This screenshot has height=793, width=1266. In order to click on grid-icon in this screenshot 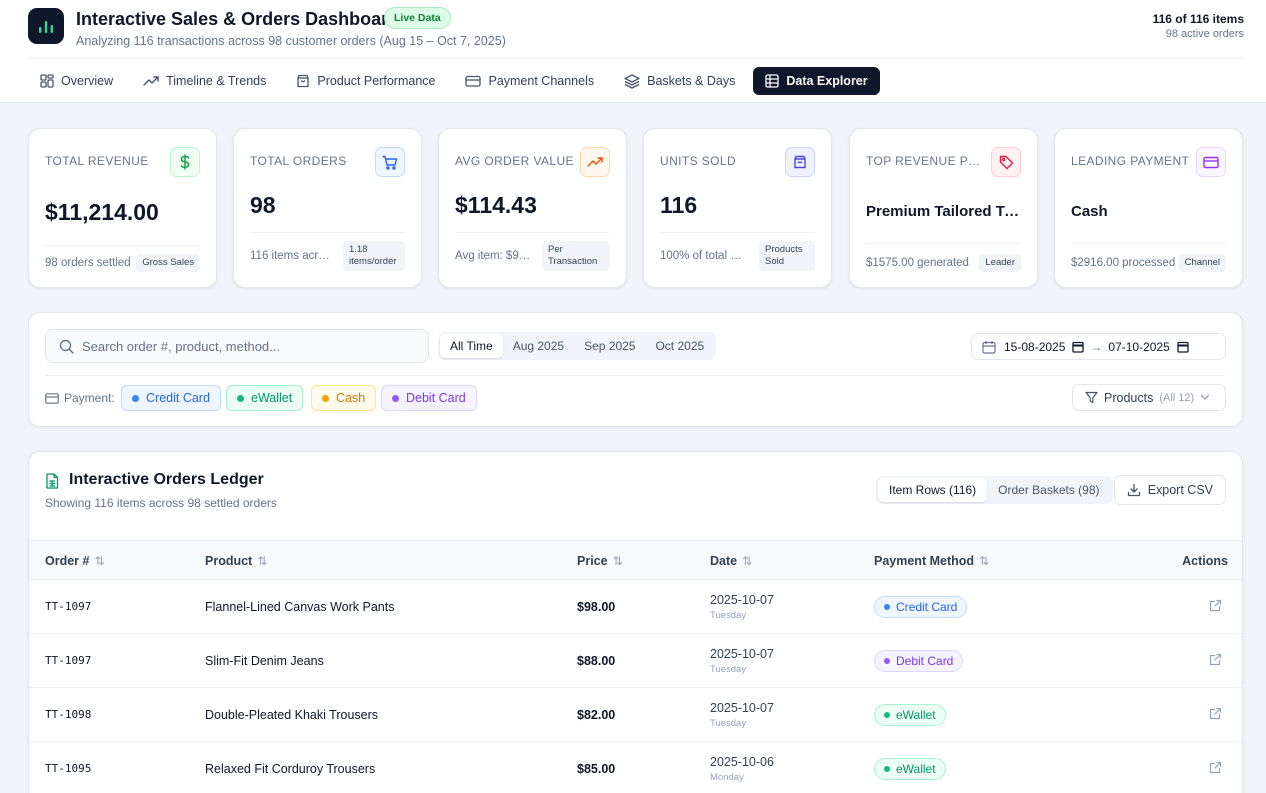, I will do `click(47, 81)`.